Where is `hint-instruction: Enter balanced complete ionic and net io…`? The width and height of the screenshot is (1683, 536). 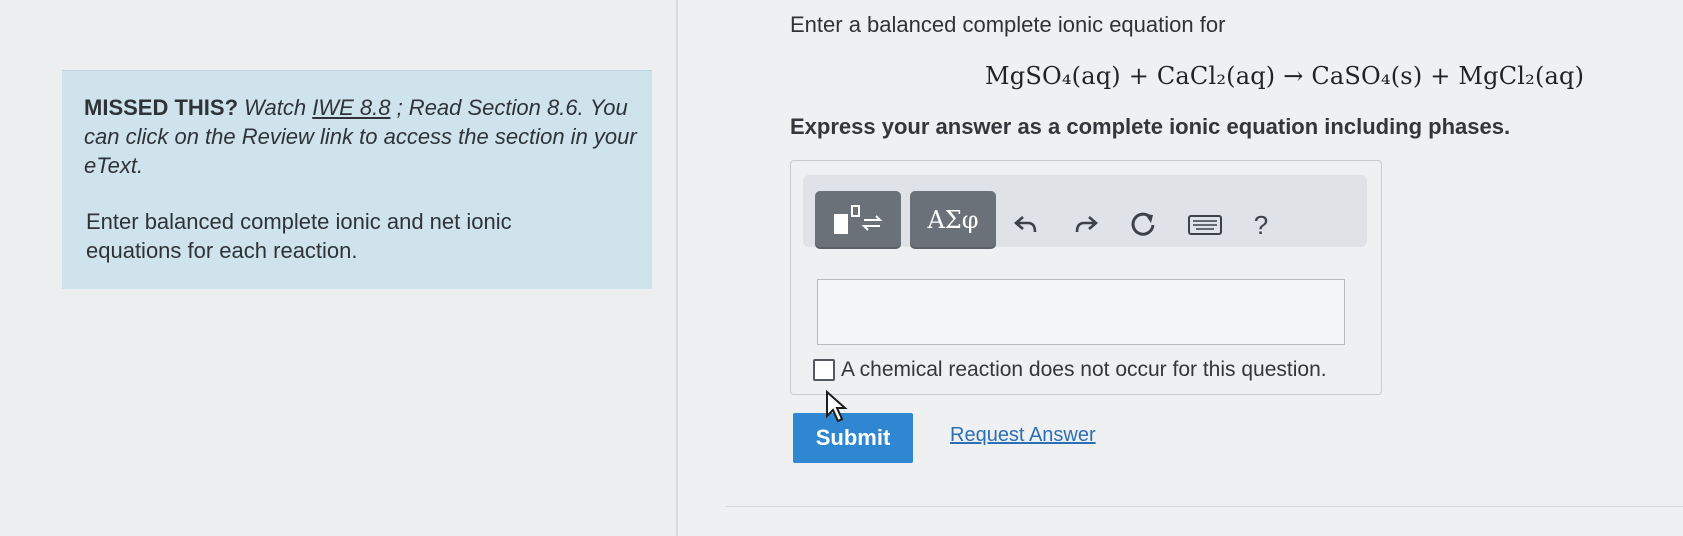
hint-instruction: Enter balanced complete ionic and net io… is located at coordinates (299, 236).